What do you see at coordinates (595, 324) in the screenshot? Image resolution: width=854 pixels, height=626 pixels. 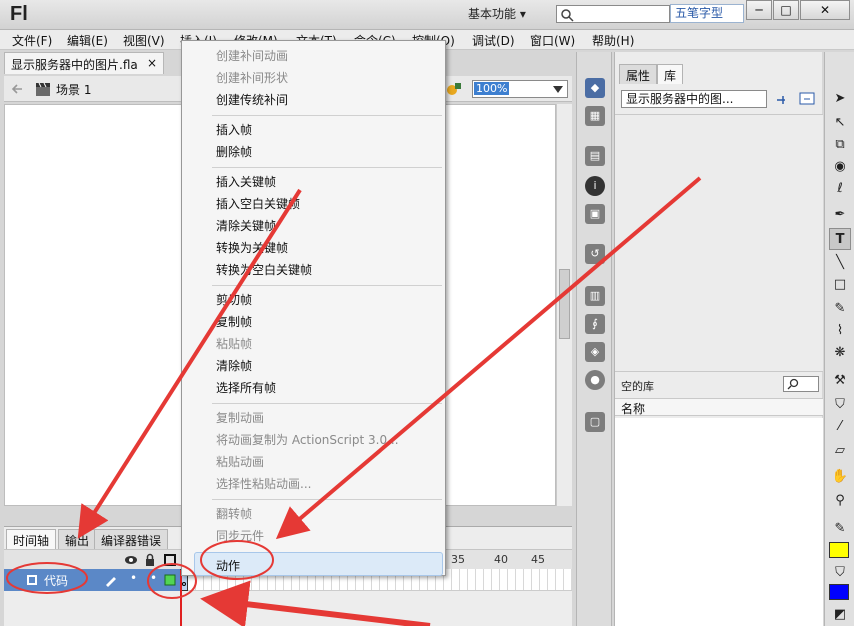 I see `actions-icon: ∮` at bounding box center [595, 324].